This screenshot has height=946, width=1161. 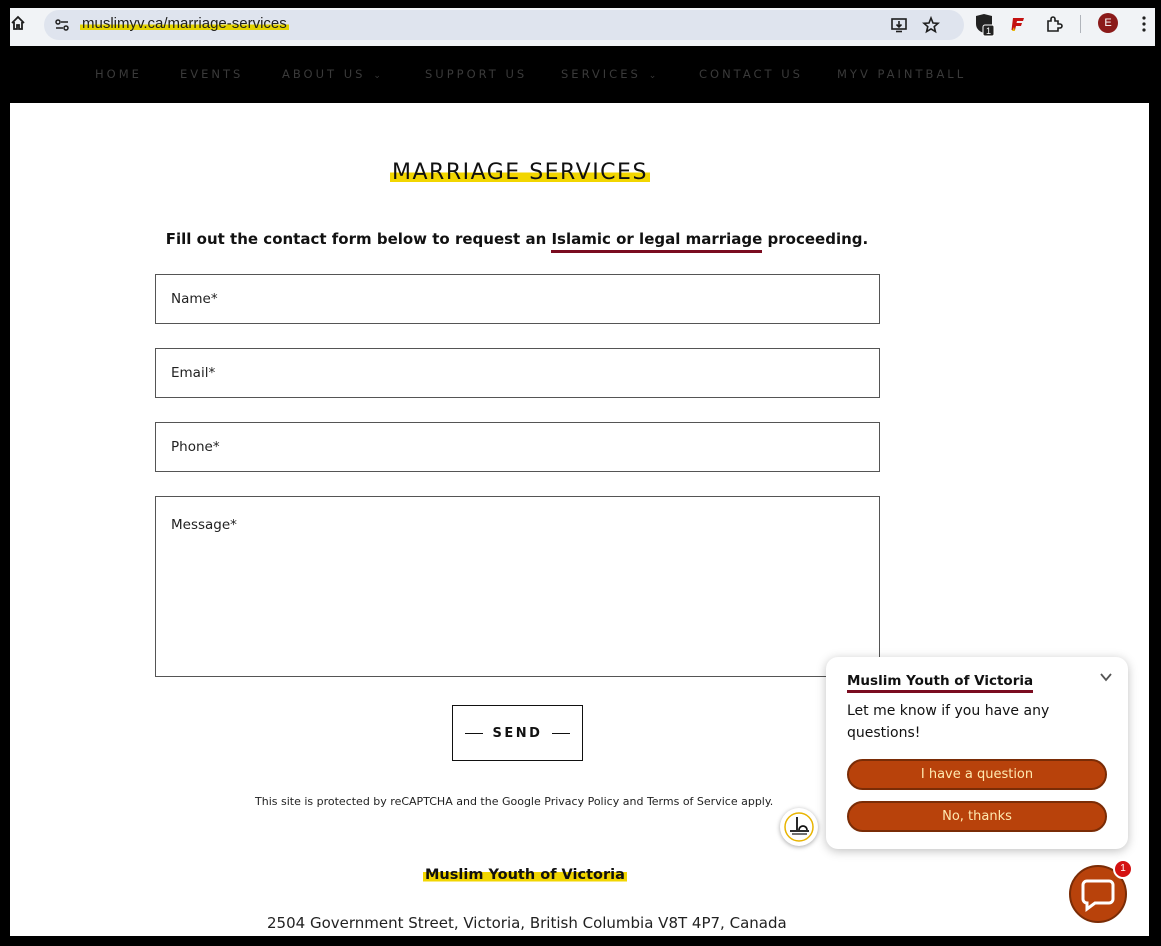 I want to click on chevron-down-icon, so click(x=1106, y=677).